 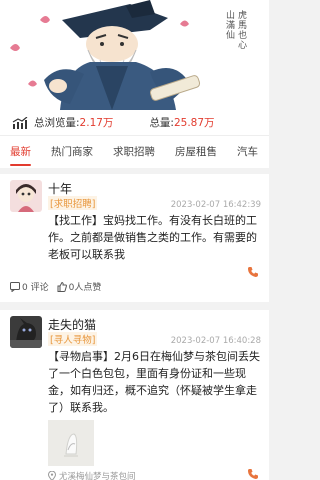 I want to click on thumbs-up-icon, so click(x=62, y=286).